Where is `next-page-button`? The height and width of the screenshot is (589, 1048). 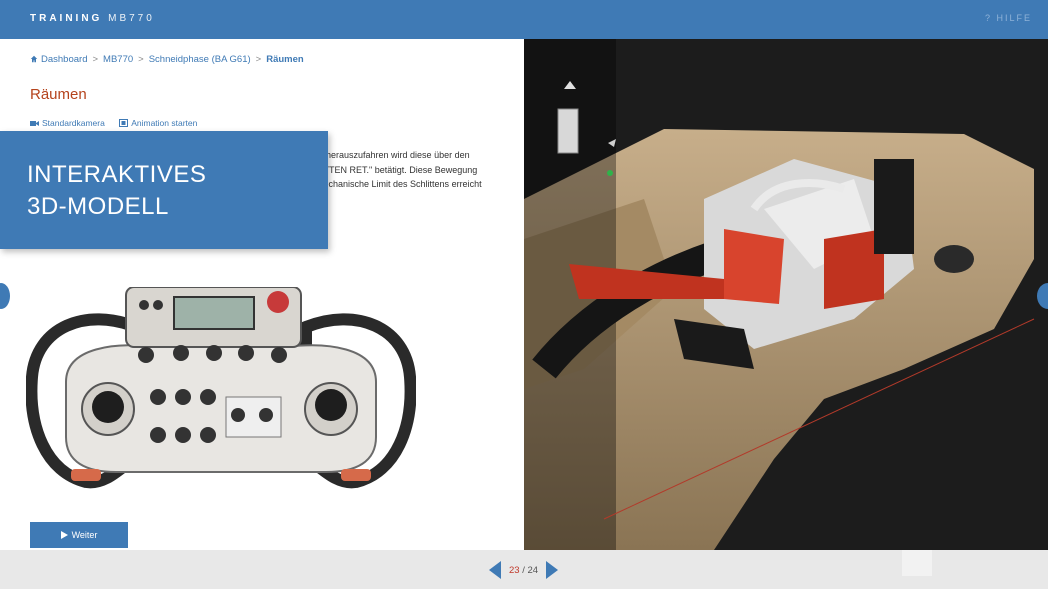 next-page-button is located at coordinates (552, 570).